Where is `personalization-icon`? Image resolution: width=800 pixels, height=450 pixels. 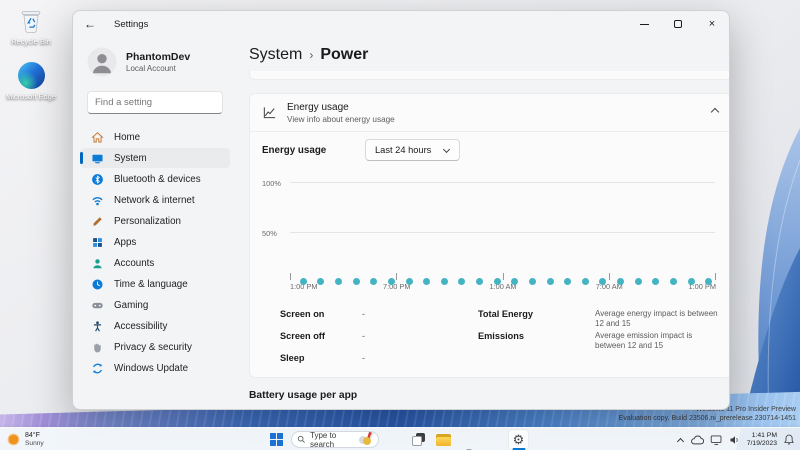 personalization-icon is located at coordinates (97, 221).